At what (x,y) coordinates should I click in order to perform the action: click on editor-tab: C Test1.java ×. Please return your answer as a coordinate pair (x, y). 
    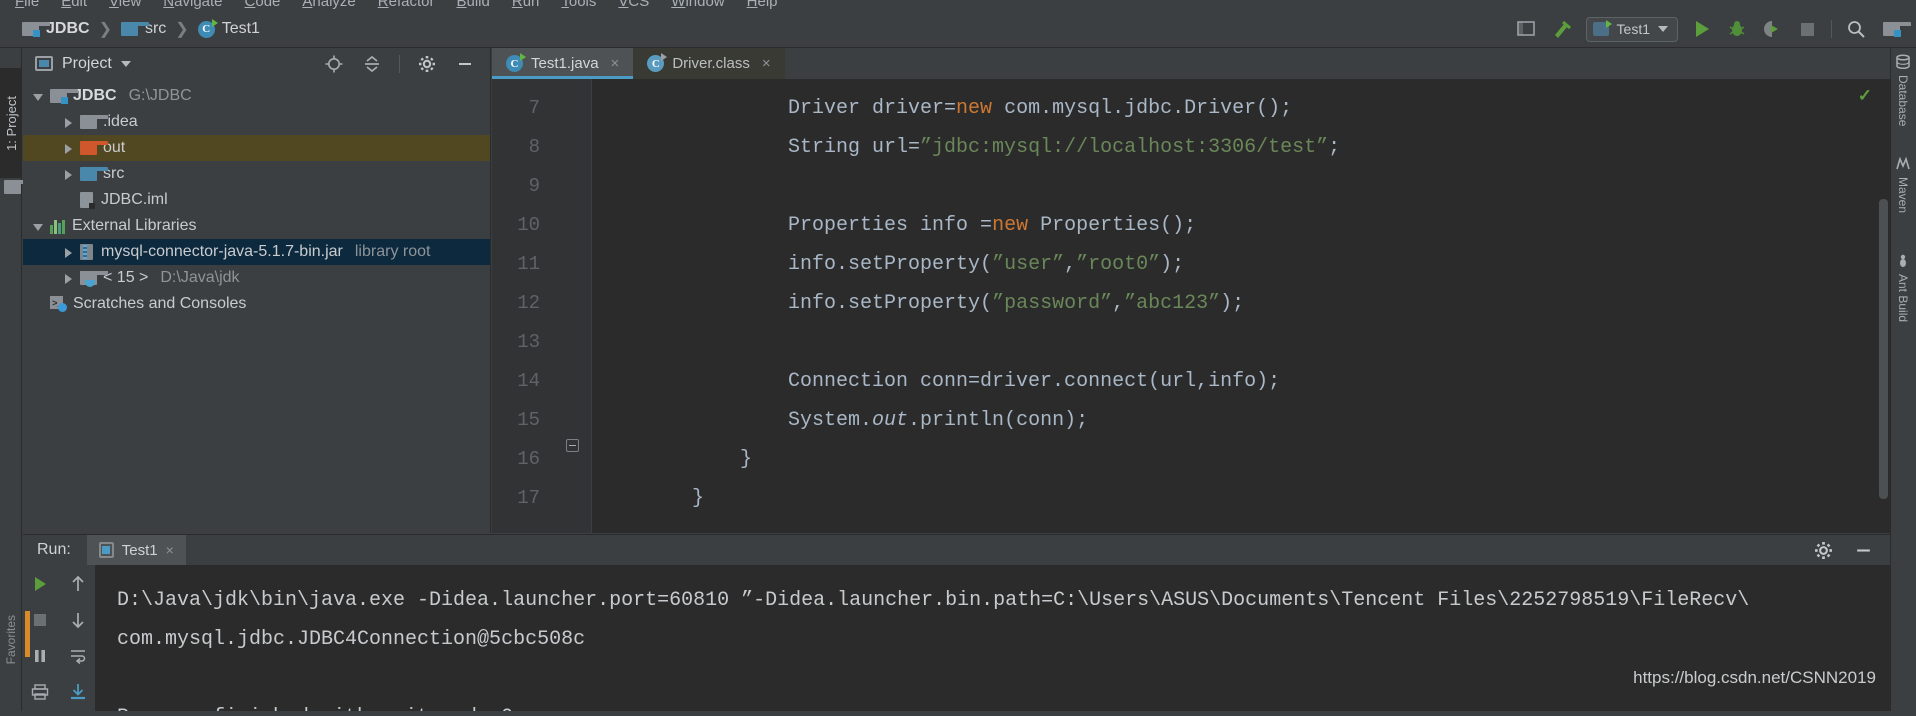
    Looking at the image, I should click on (563, 63).